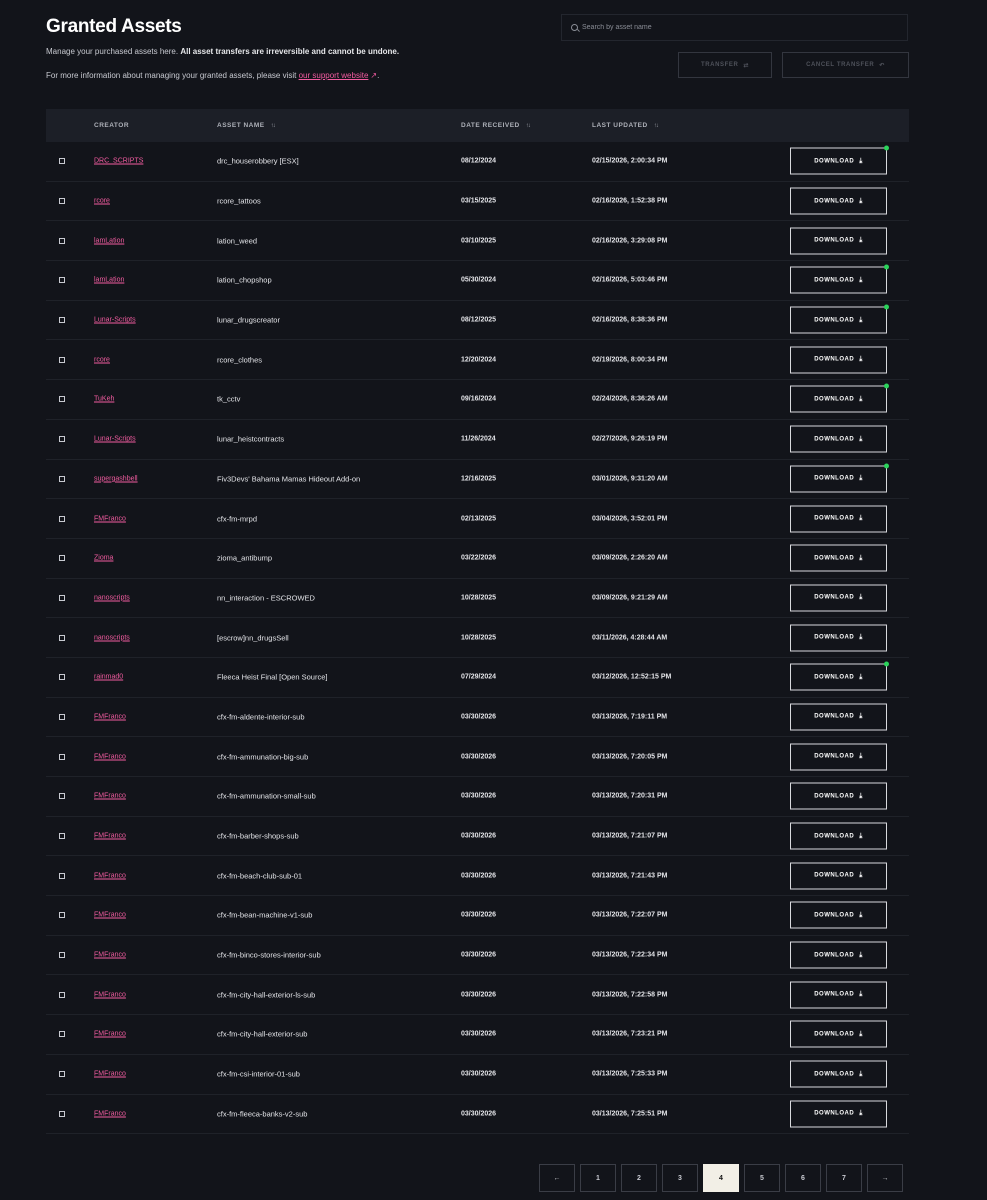 The width and height of the screenshot is (987, 1200). Describe the element at coordinates (885, 1178) in the screenshot. I see `next-page-button: →` at that location.